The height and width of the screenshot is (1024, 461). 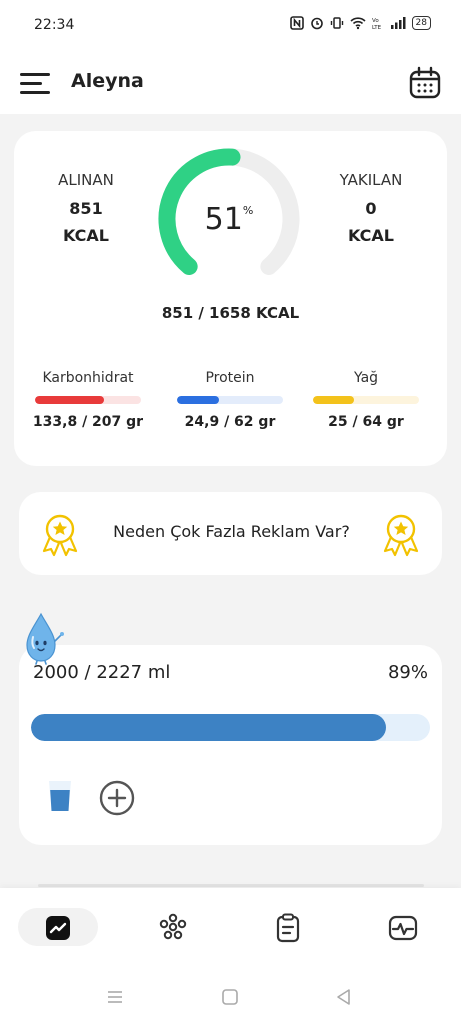 I want to click on intake-value: 851, so click(x=86, y=208).